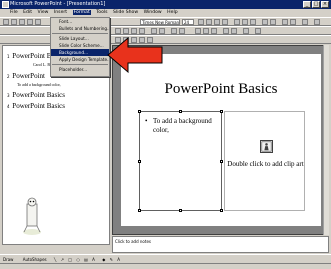 The height and width of the screenshot is (269, 331). Describe the element at coordinates (307, 4) in the screenshot. I see `minimize-button: _` at that location.